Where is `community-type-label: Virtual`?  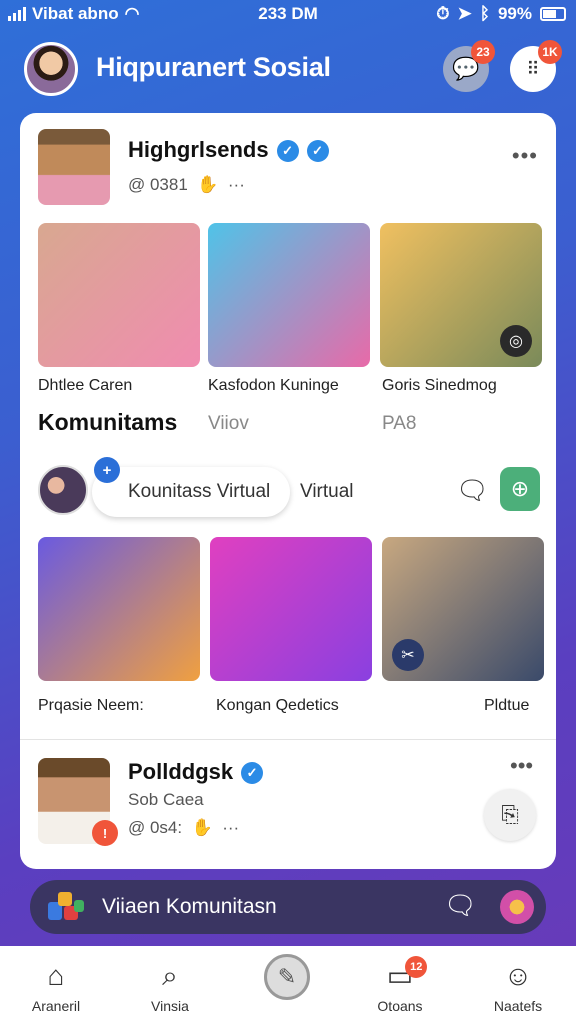 community-type-label: Virtual is located at coordinates (327, 491).